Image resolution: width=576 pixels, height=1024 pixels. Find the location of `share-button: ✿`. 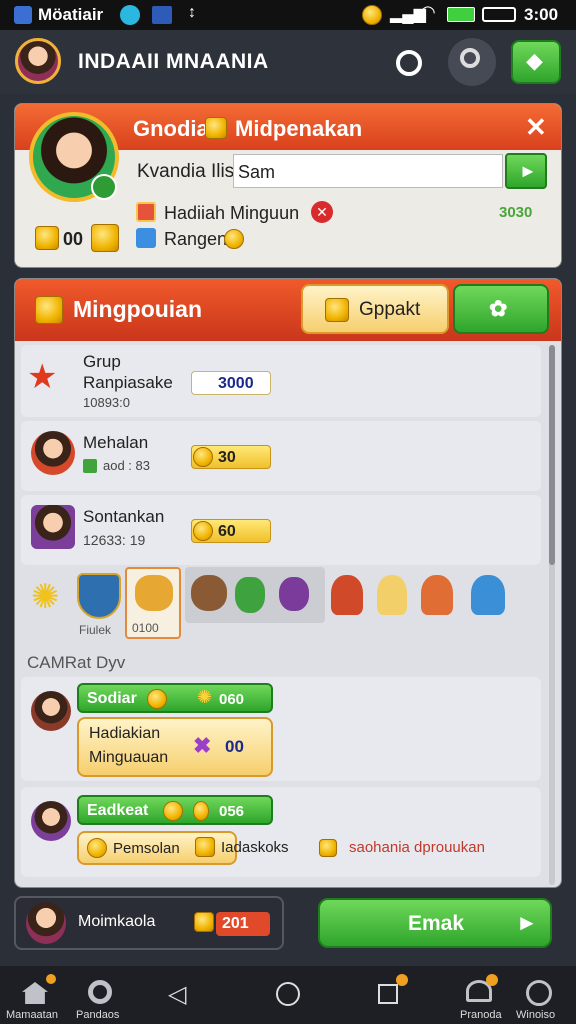

share-button: ✿ is located at coordinates (501, 309).